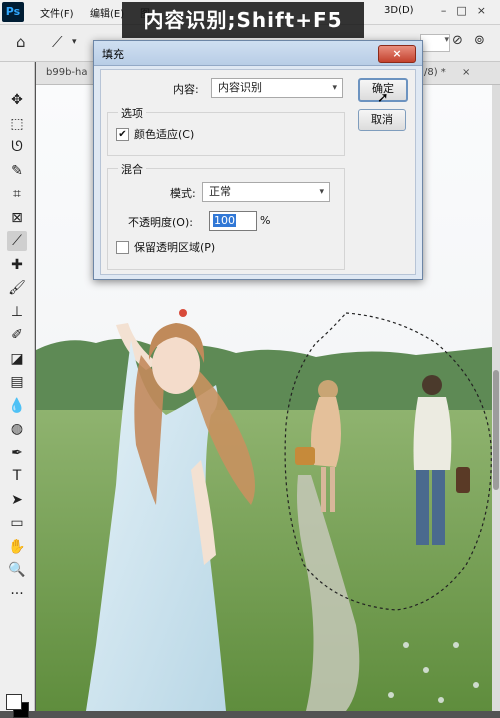 This screenshot has width=500, height=718. I want to click on menu-3d: 3D(D), so click(399, 10).